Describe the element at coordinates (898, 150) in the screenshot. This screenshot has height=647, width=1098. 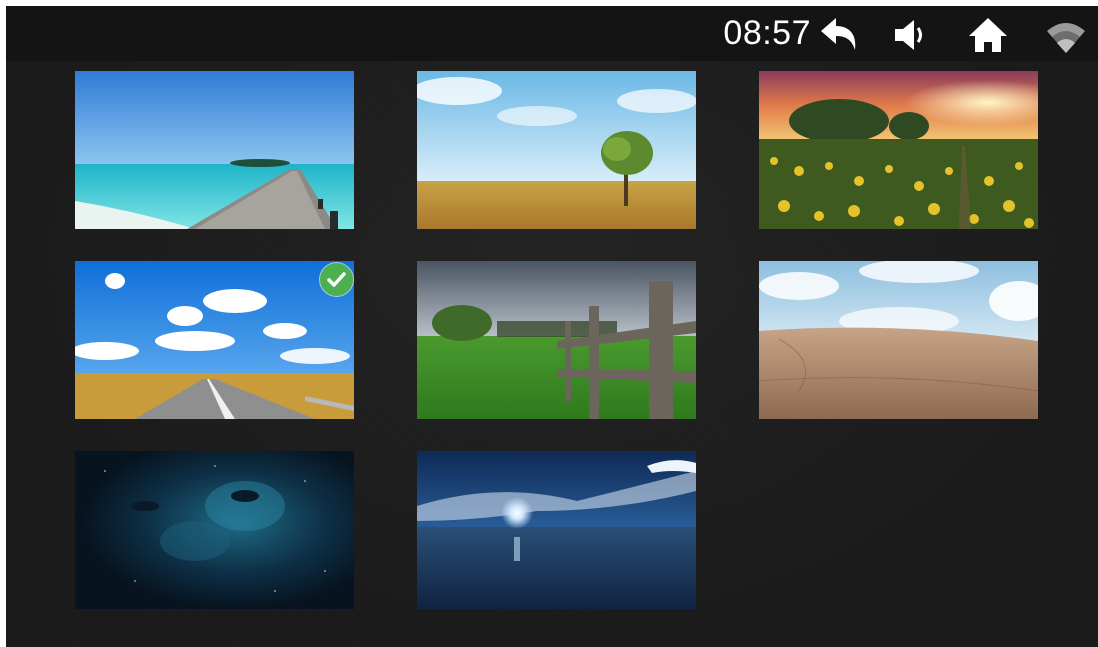
I see `wallpaper-flower-field-sunset` at that location.